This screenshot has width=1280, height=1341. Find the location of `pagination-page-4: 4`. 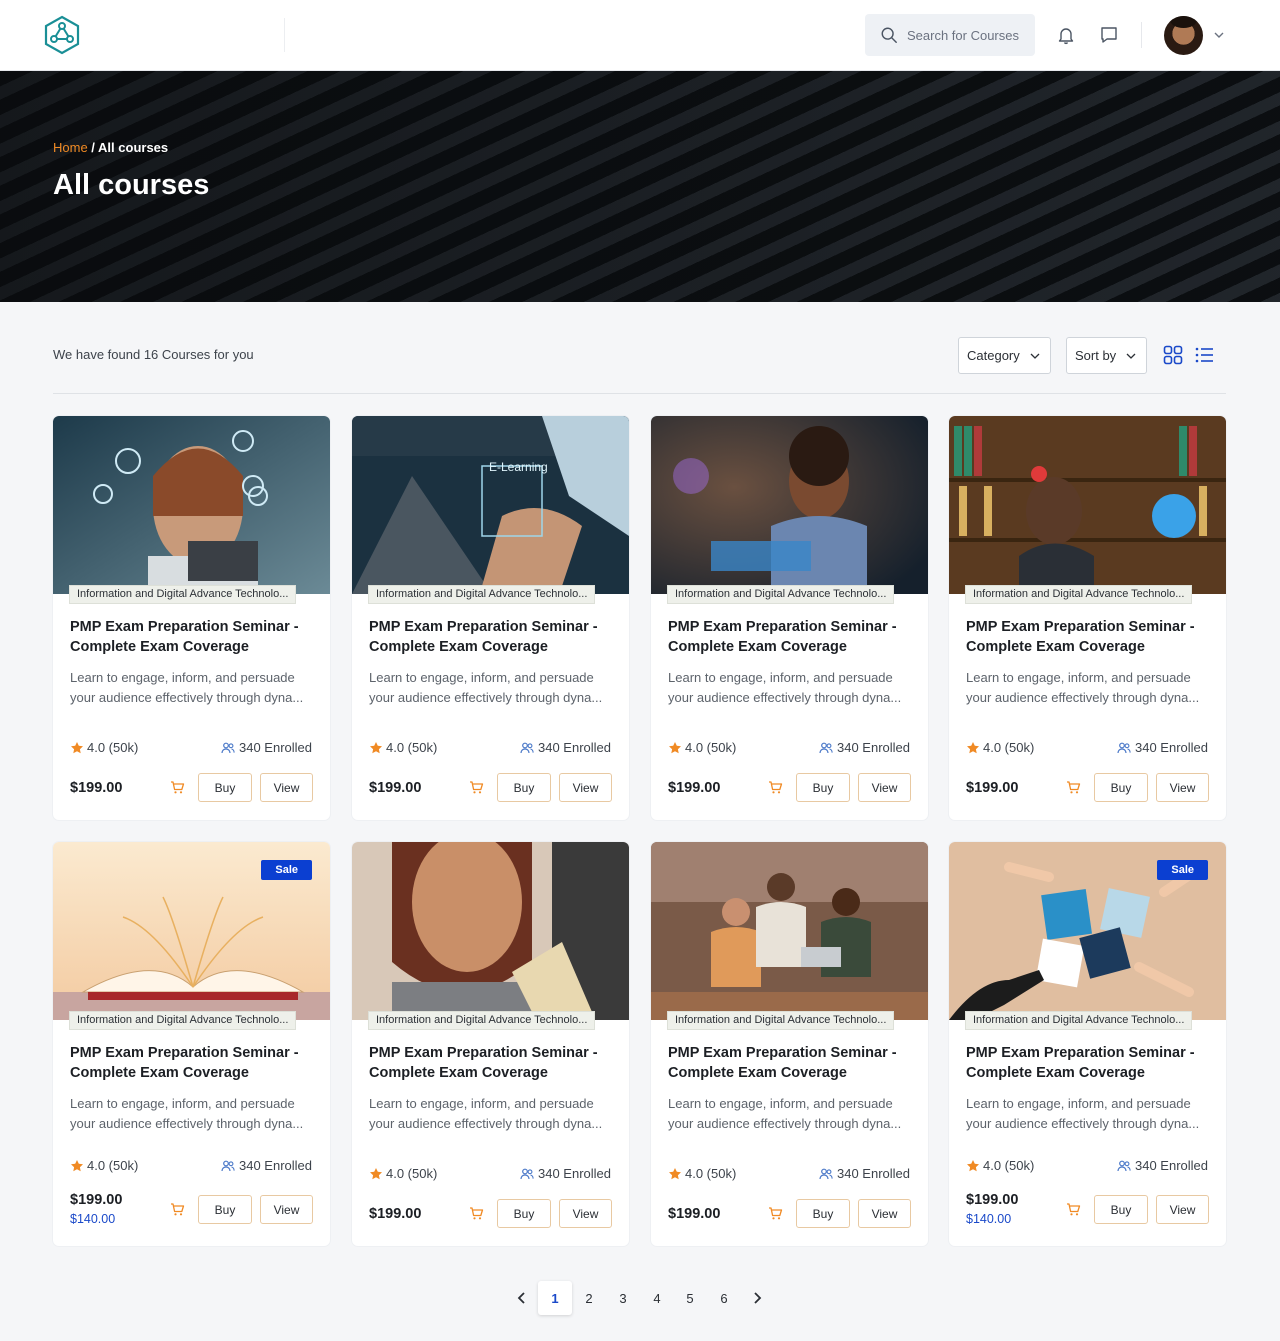

pagination-page-4: 4 is located at coordinates (657, 1298).